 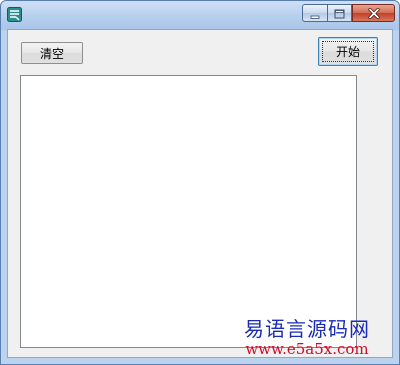 I want to click on minimize-button, so click(x=314, y=13).